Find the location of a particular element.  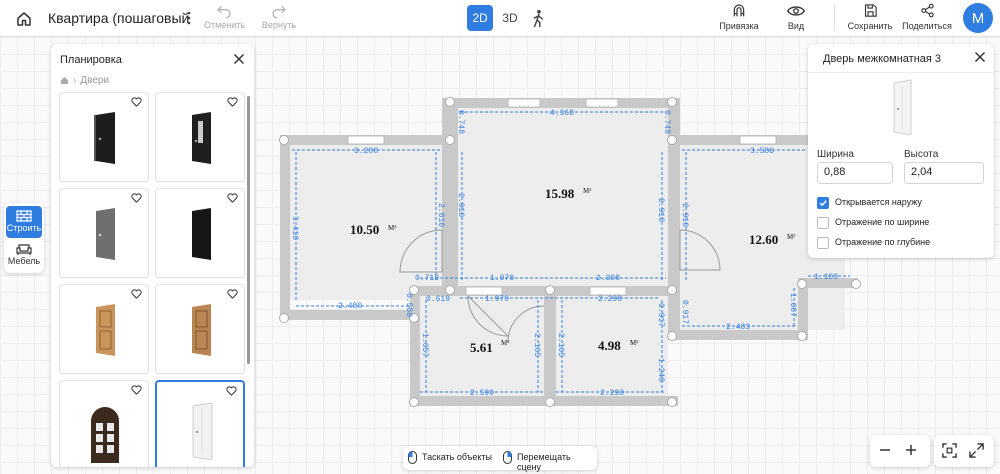

save-button: Сохранить is located at coordinates (870, 19).